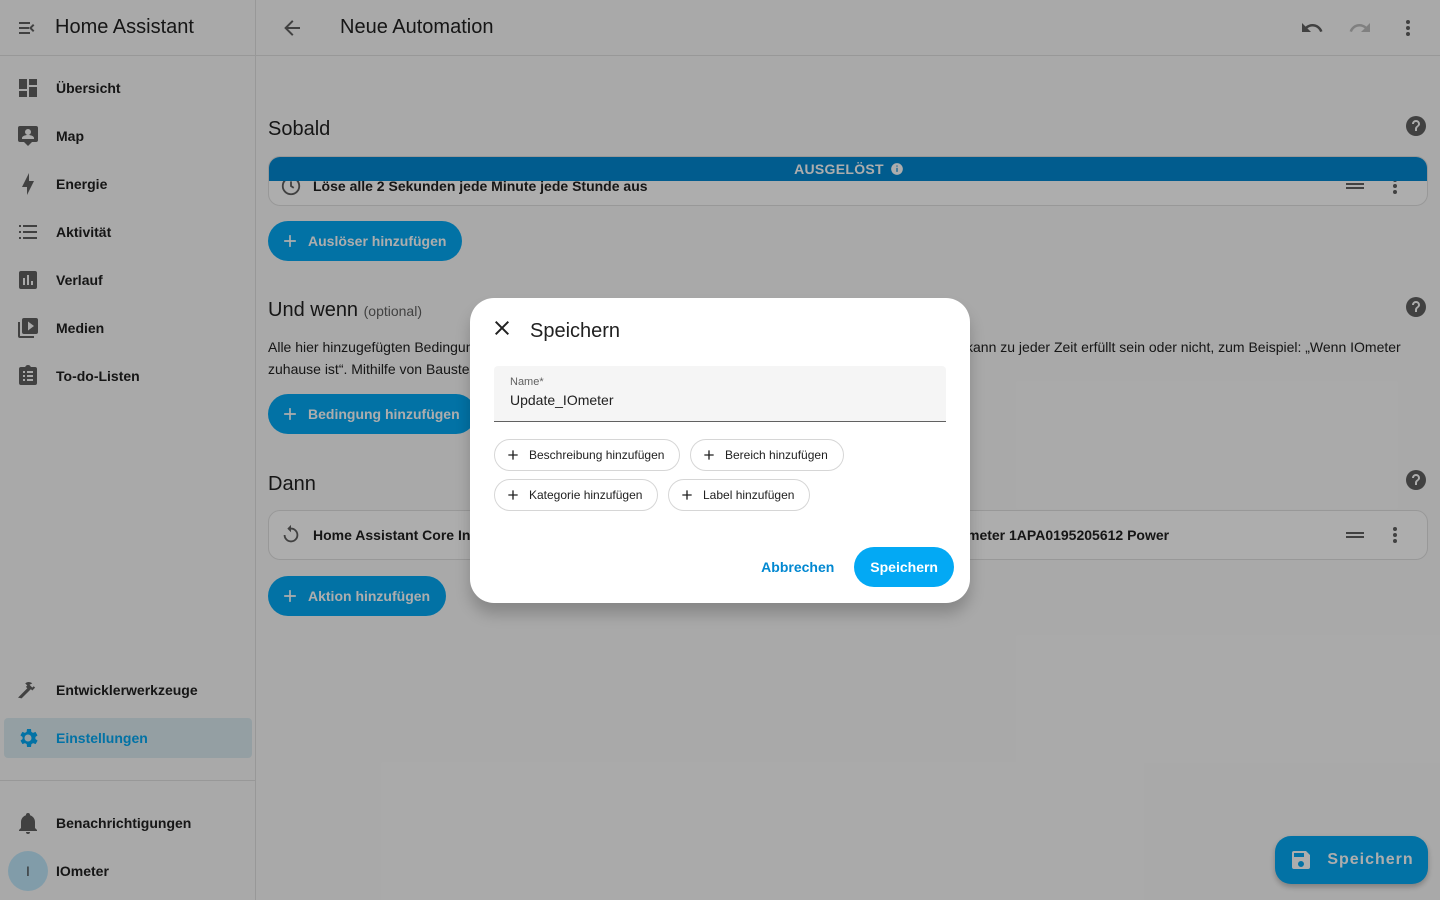 This screenshot has width=1440, height=900. Describe the element at coordinates (904, 567) in the screenshot. I see `save-button: Speichern` at that location.